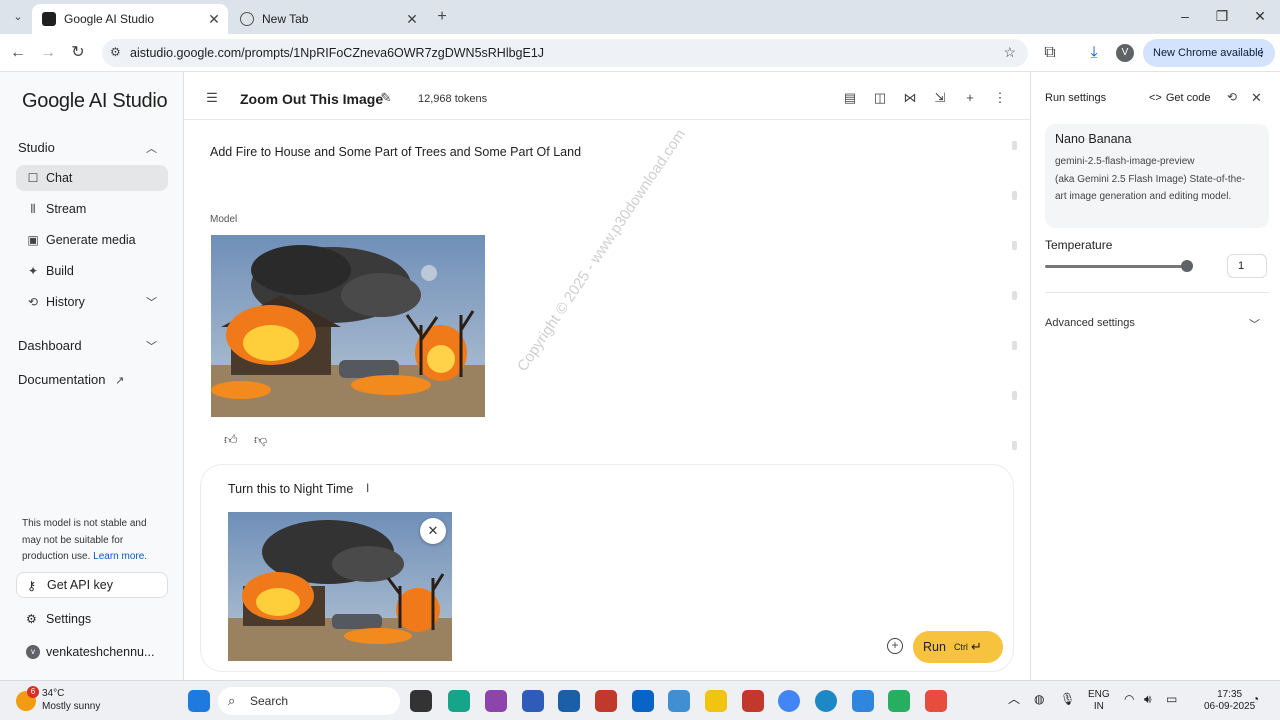  What do you see at coordinates (679, 701) in the screenshot?
I see `photos-icon` at bounding box center [679, 701].